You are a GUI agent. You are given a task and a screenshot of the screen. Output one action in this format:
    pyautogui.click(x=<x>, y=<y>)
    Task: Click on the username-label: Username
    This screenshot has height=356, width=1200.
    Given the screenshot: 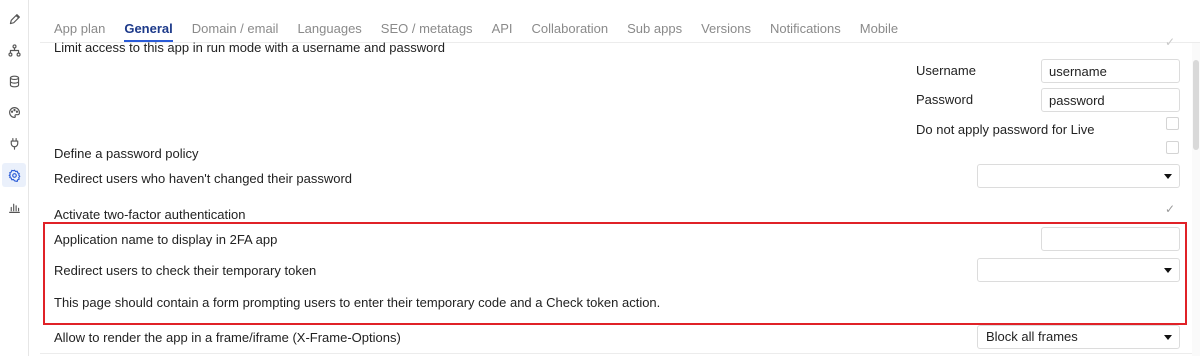 What is the action you would take?
    pyautogui.click(x=946, y=70)
    